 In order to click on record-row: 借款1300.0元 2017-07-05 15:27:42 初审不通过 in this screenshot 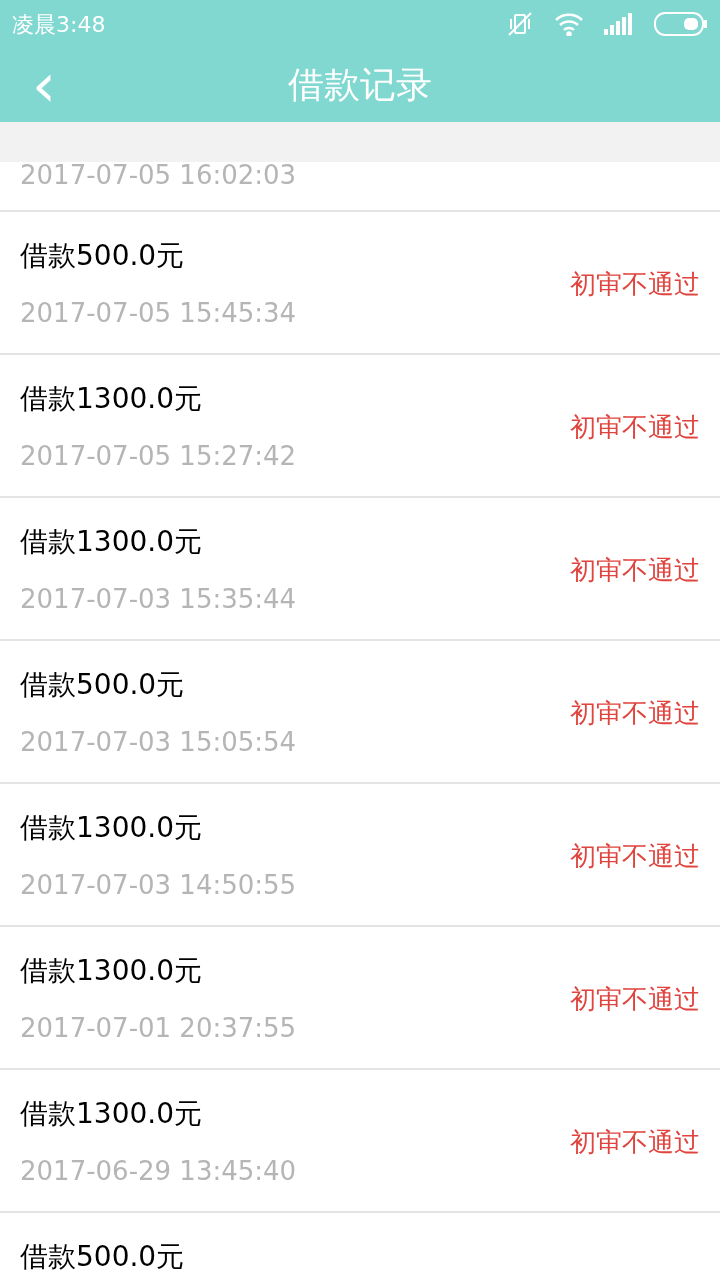, I will do `click(360, 426)`.